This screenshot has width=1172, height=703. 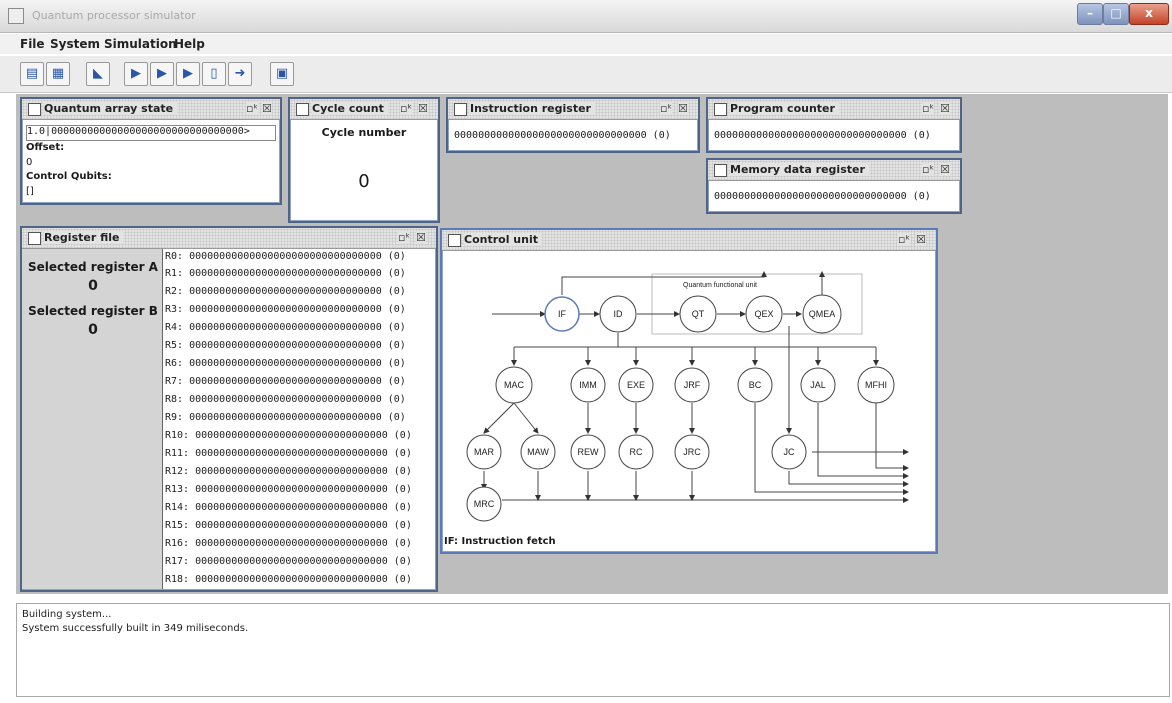 What do you see at coordinates (92, 419) in the screenshot?
I see `selected-registers-panel` at bounding box center [92, 419].